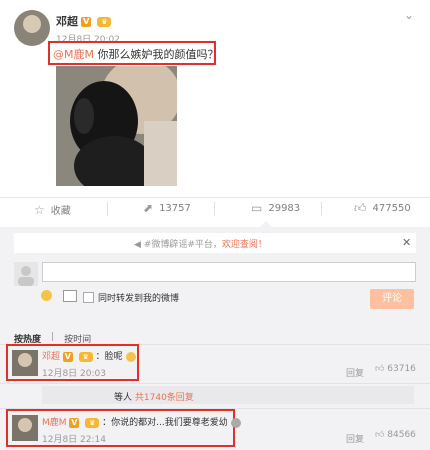 This screenshot has height=450, width=430. Describe the element at coordinates (67, 21) in the screenshot. I see `post-author-name: 邓超` at that location.